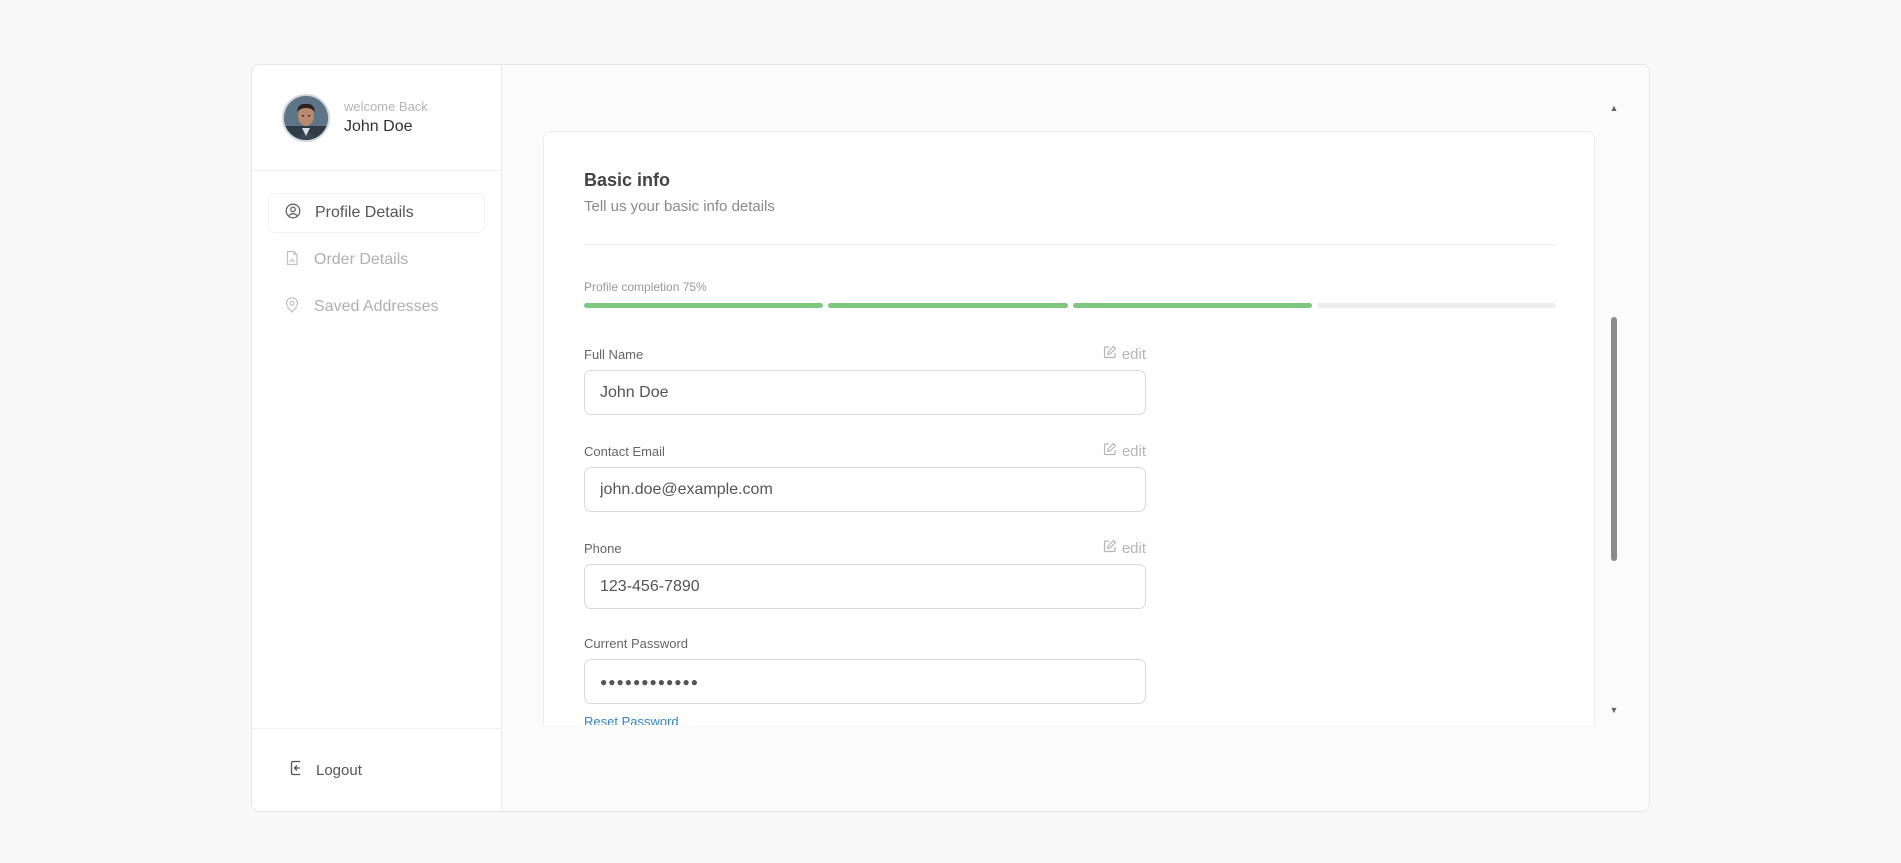  What do you see at coordinates (339, 770) in the screenshot?
I see `logout-label: Logout` at bounding box center [339, 770].